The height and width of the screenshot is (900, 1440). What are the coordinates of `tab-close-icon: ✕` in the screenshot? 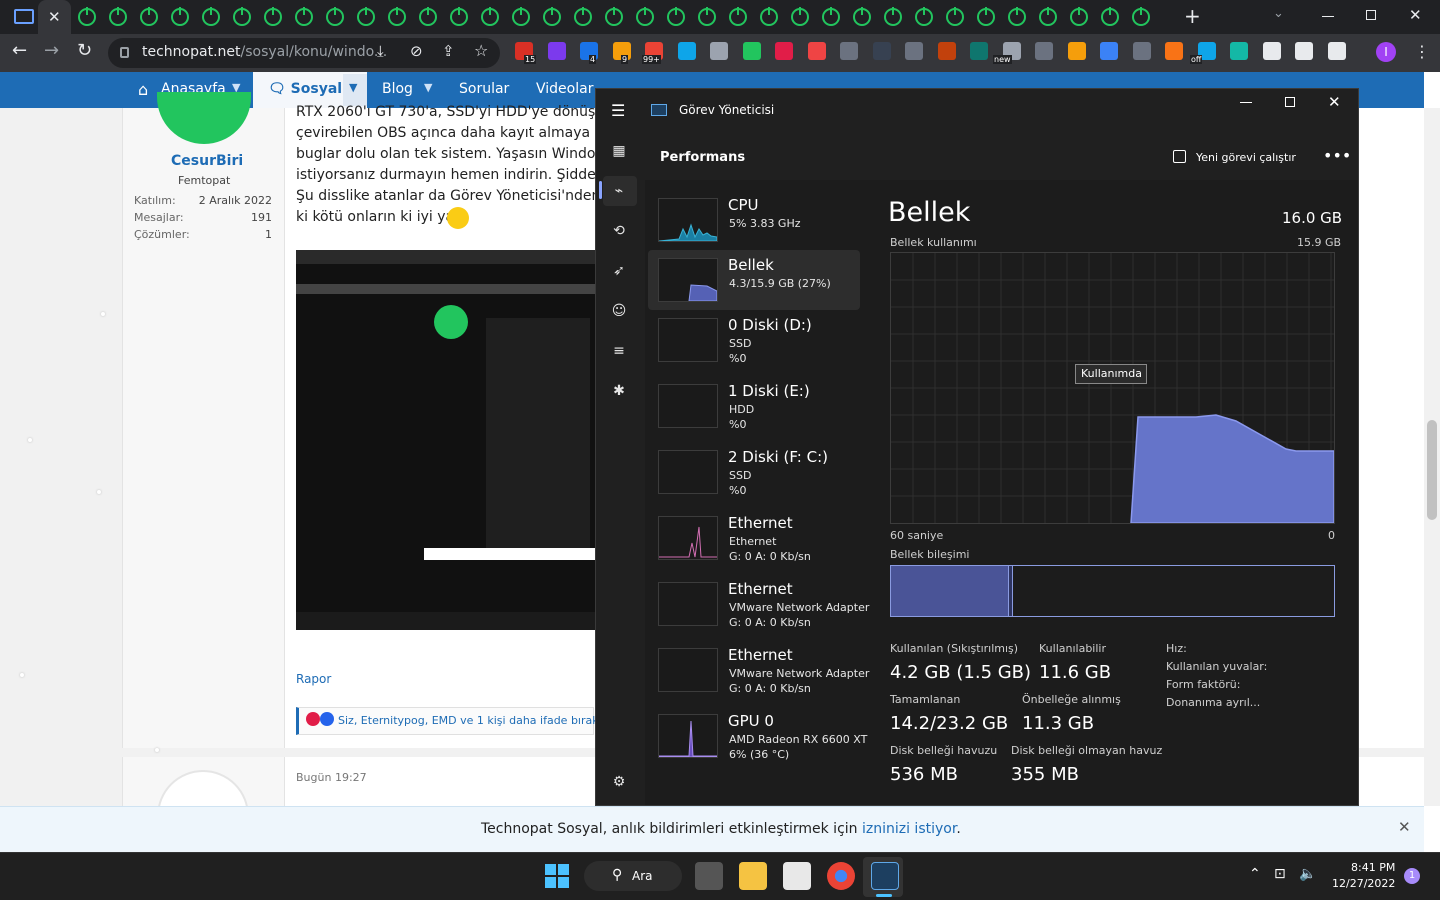 It's located at (54, 17).